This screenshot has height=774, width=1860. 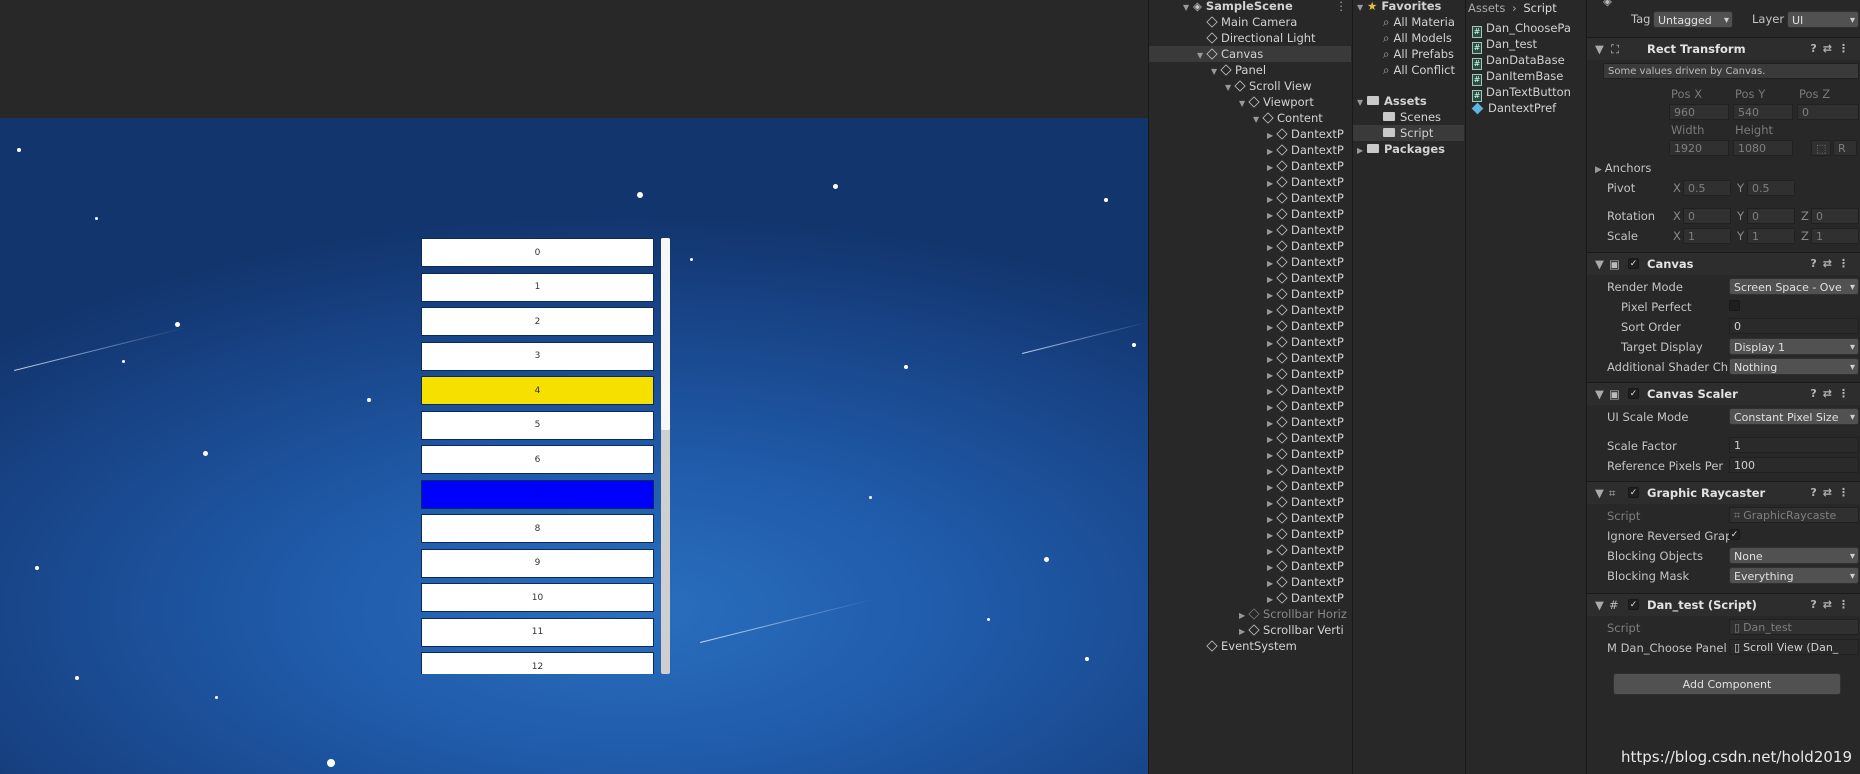 What do you see at coordinates (1727, 684) in the screenshot?
I see `add-component-button: Add Component` at bounding box center [1727, 684].